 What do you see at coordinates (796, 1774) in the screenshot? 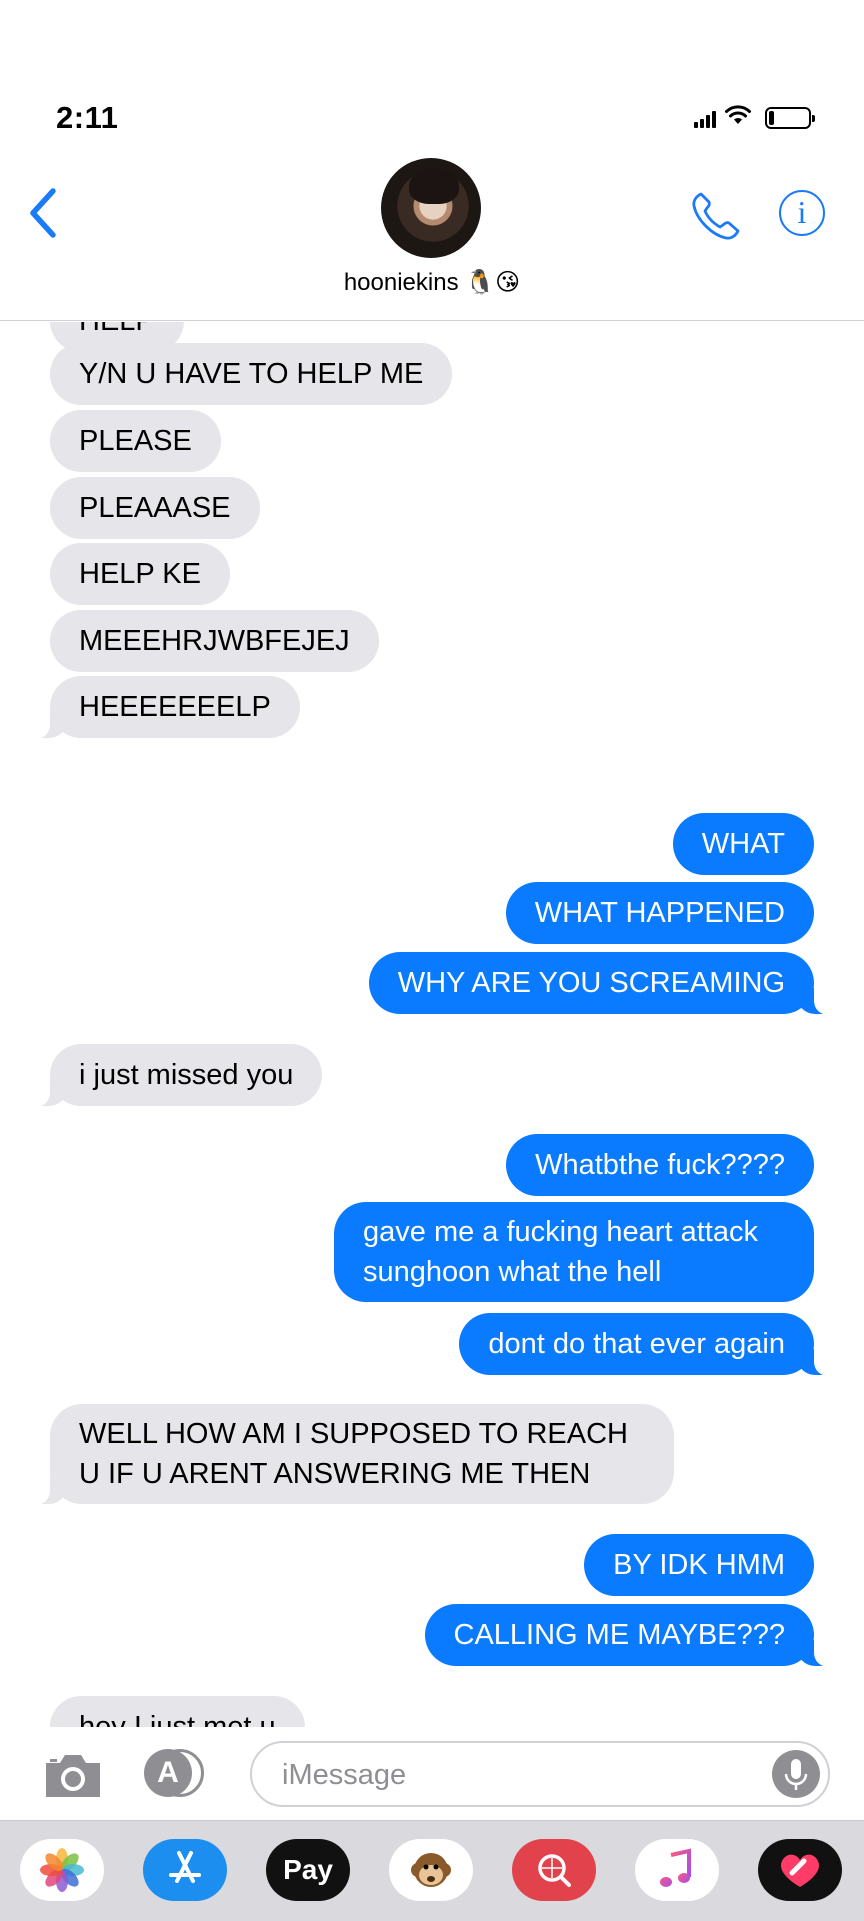
I see `microphone-icon` at bounding box center [796, 1774].